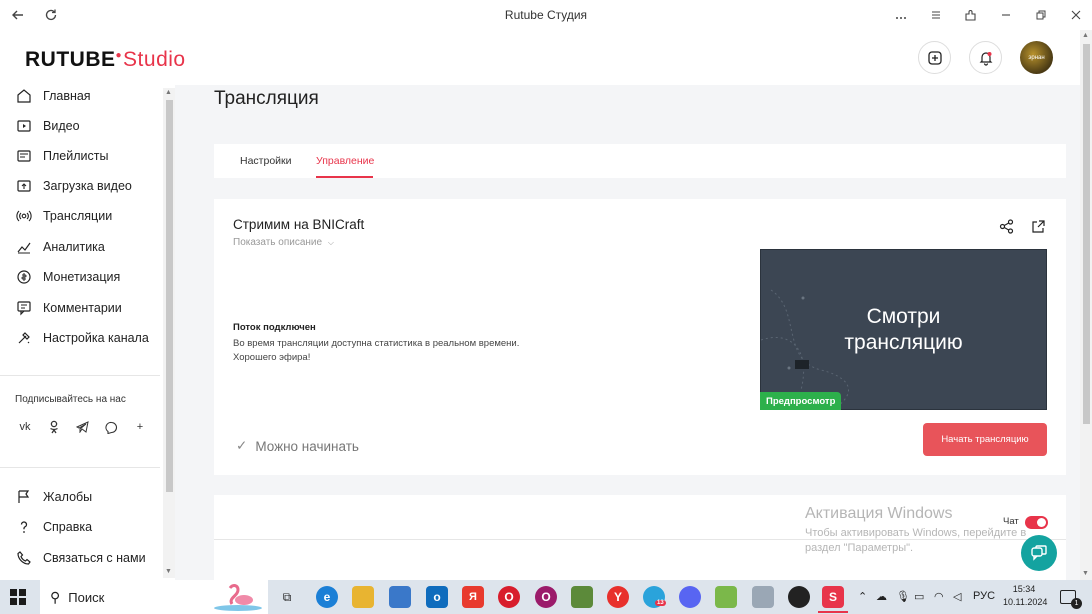 This screenshot has width=1092, height=614. What do you see at coordinates (363, 597) in the screenshot?
I see `file-explorer-icon` at bounding box center [363, 597].